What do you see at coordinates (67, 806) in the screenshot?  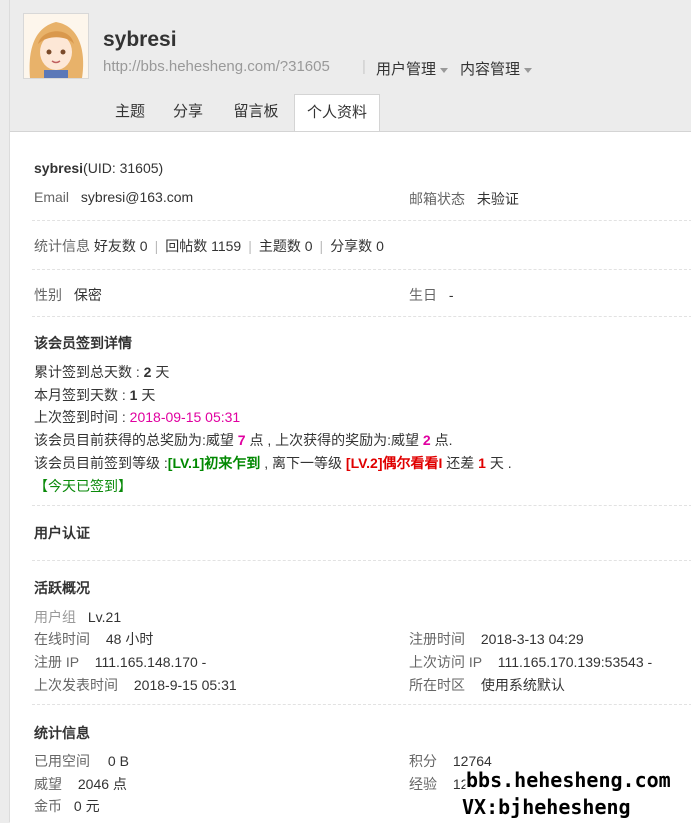 I see `coins-row: 金币 0 元` at bounding box center [67, 806].